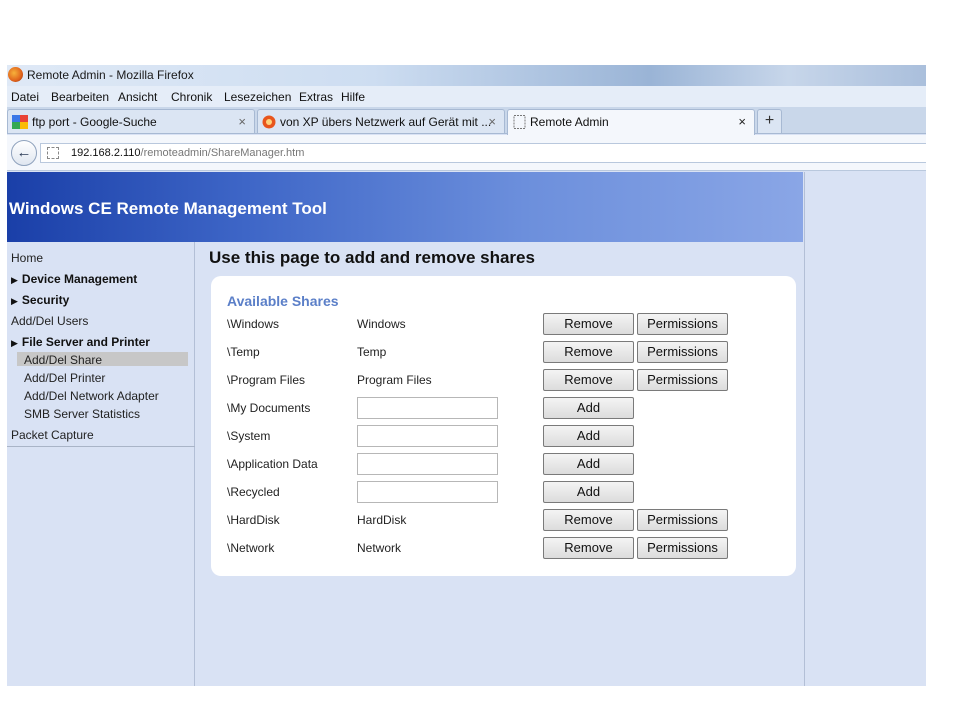 This screenshot has width=960, height=720. Describe the element at coordinates (394, 380) in the screenshot. I see `share-name-value: Program Files` at that location.